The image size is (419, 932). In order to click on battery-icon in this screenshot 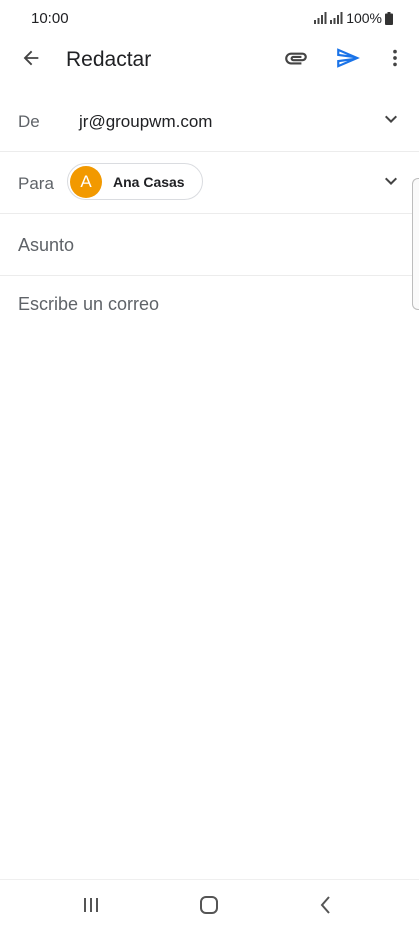, I will do `click(389, 18)`.